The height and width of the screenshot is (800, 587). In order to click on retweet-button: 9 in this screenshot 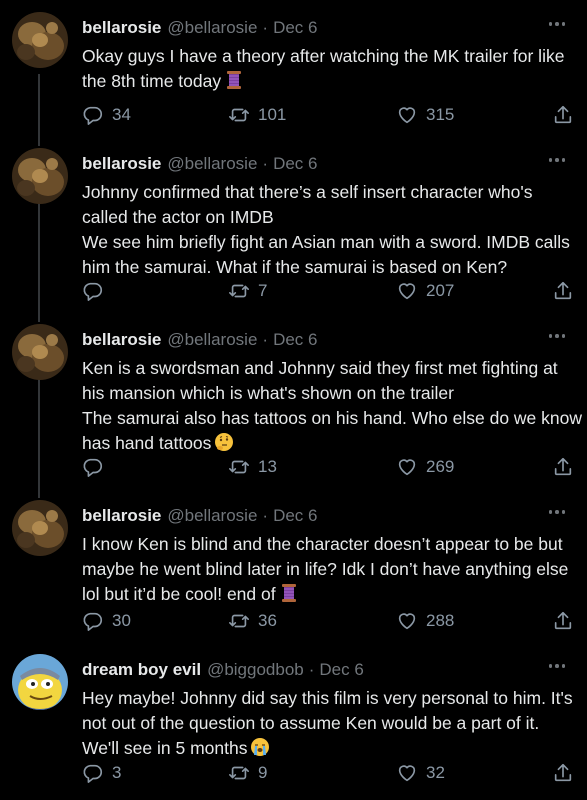, I will do `click(247, 773)`.